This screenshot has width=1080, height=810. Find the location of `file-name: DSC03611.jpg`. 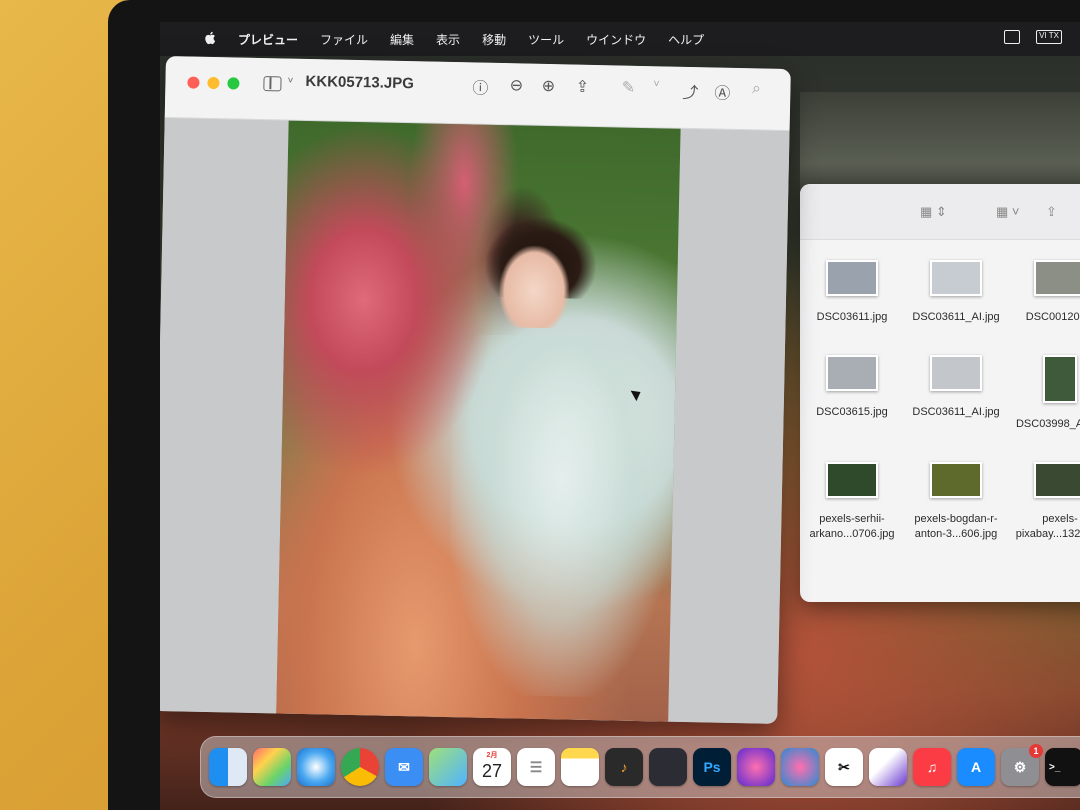

file-name: DSC03611.jpg is located at coordinates (852, 317).